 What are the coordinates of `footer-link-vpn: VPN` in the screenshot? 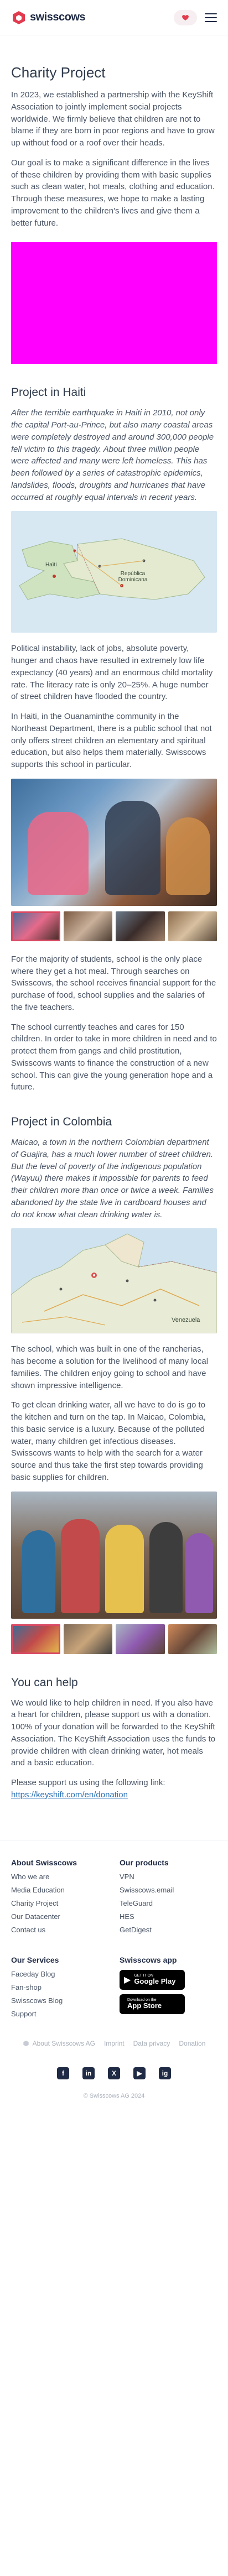 It's located at (168, 1877).